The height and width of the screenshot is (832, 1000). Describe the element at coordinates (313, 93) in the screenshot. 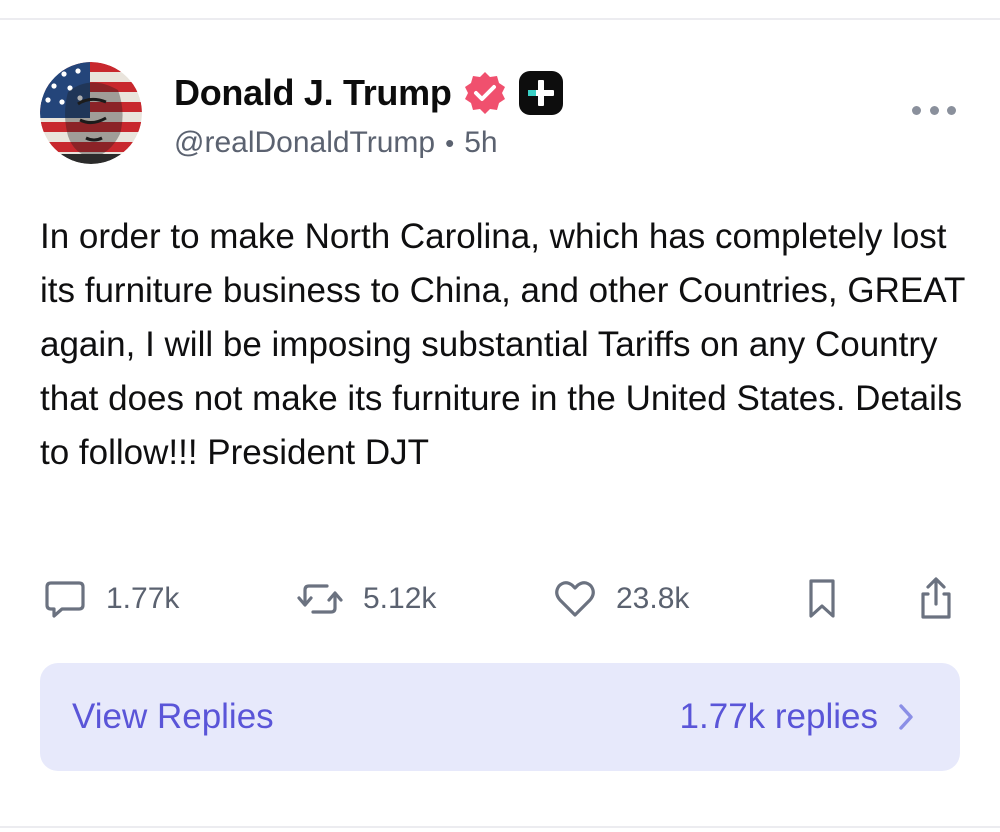

I see `display-name: Donald J. Trump` at that location.